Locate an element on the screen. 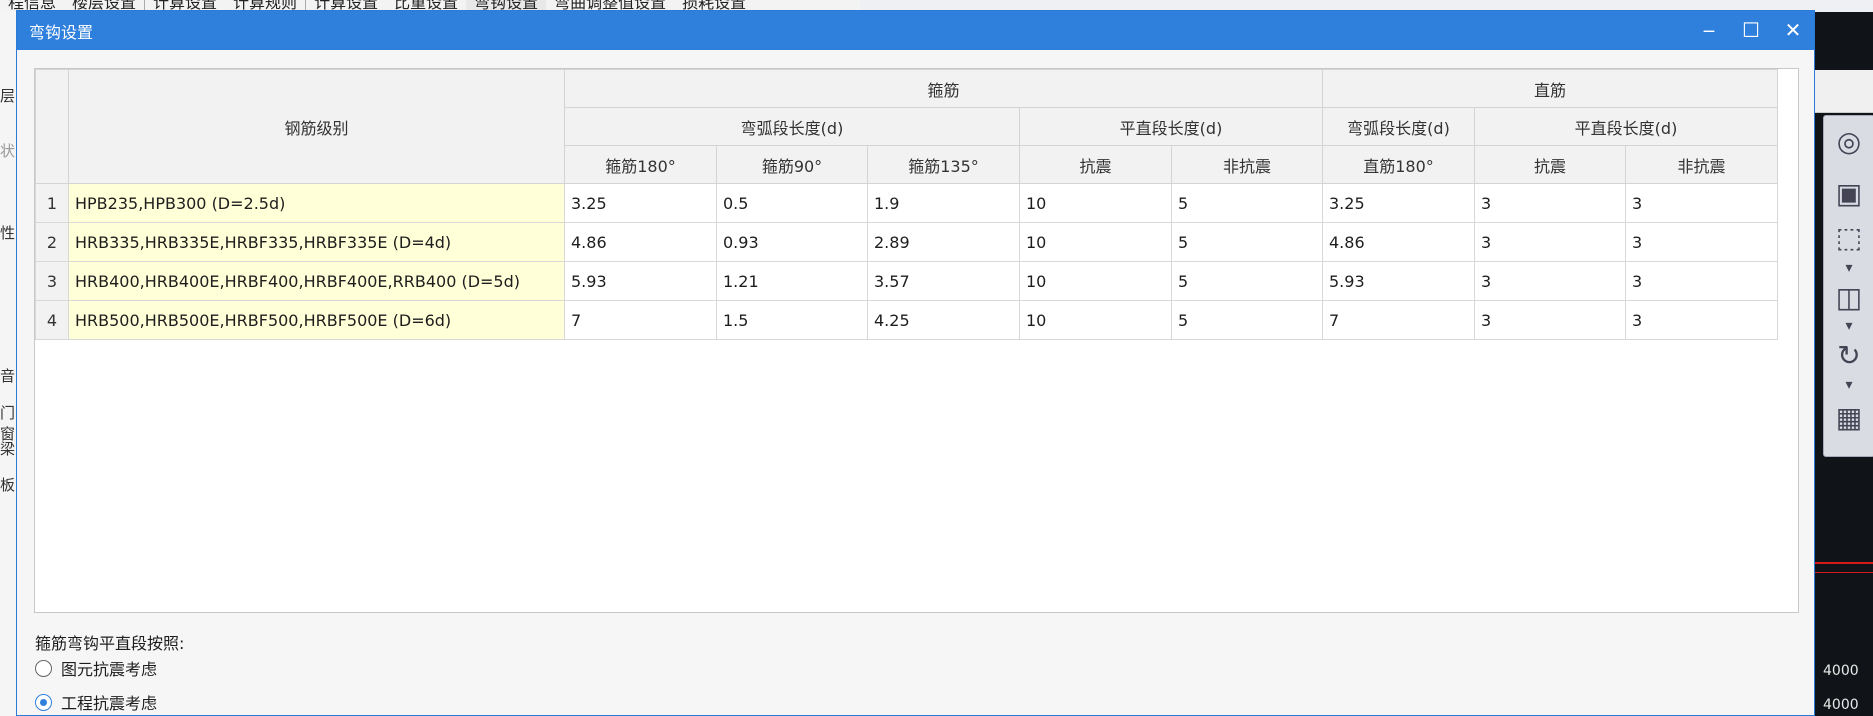  radio-element-seismic: 图元抗震考虑 is located at coordinates (96, 668).